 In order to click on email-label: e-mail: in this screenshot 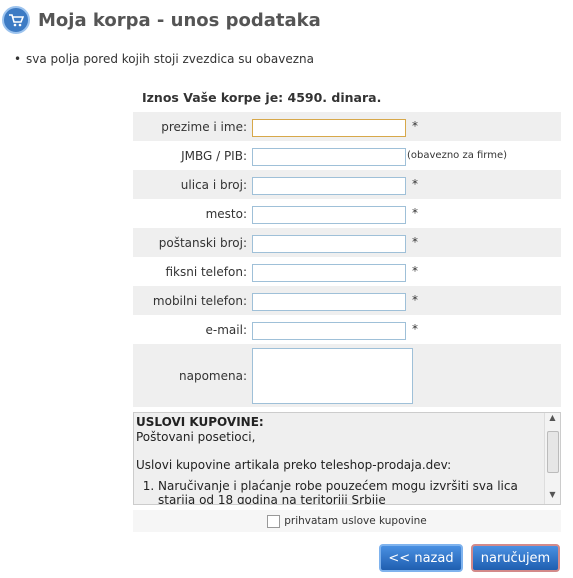, I will do `click(226, 329)`.